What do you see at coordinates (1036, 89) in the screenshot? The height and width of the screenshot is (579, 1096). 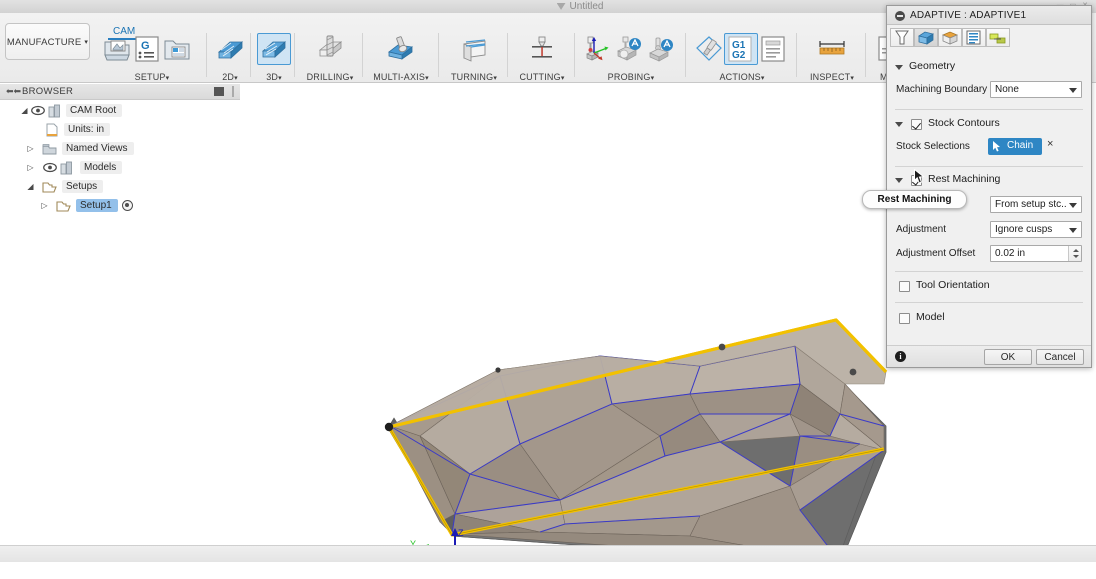 I see `machining-boundary-select: None` at bounding box center [1036, 89].